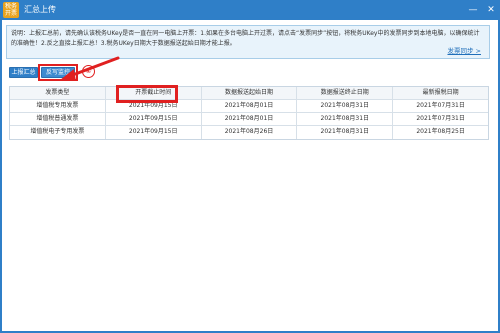  I want to click on invoice-sync-link: 发票同步 >, so click(464, 50).